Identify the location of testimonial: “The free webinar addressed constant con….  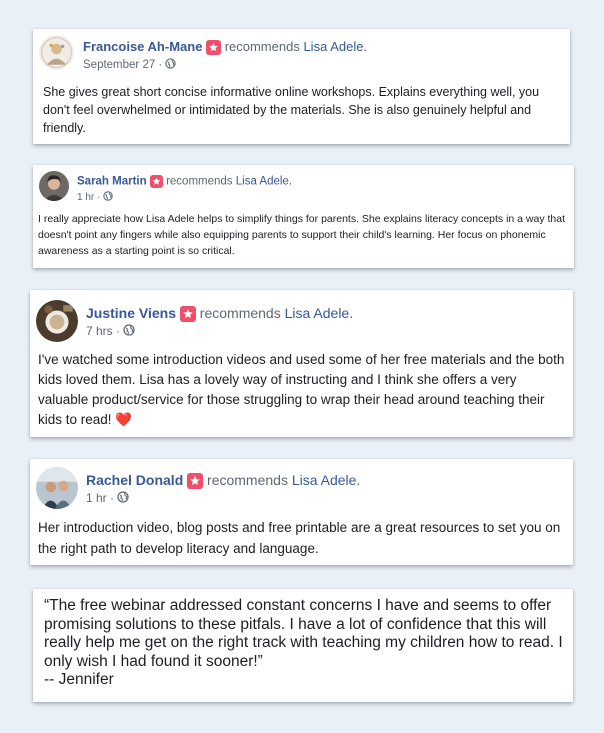
(306, 643).